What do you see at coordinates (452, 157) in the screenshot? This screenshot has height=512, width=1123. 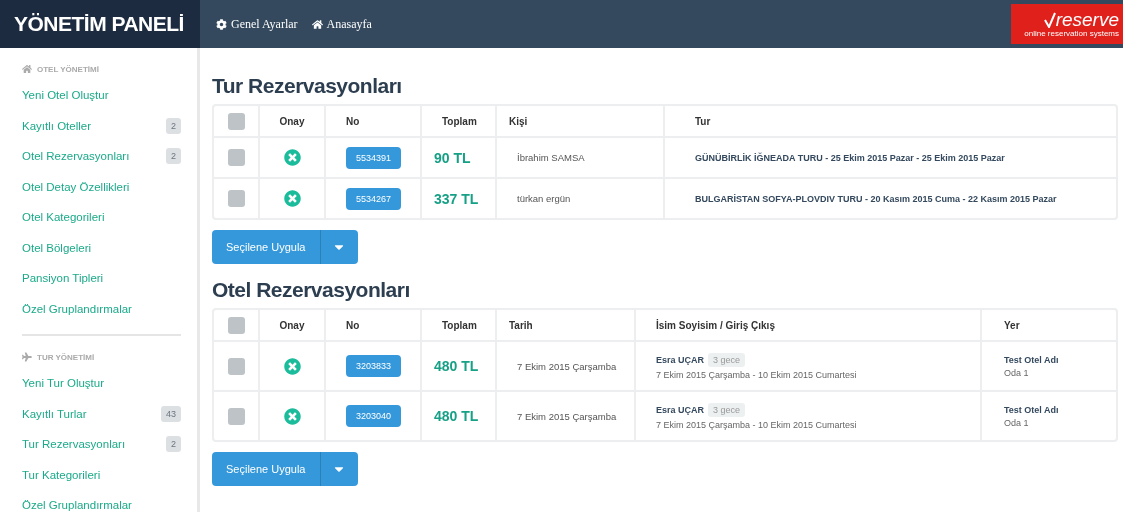 I see `total-price: 90 TL` at bounding box center [452, 157].